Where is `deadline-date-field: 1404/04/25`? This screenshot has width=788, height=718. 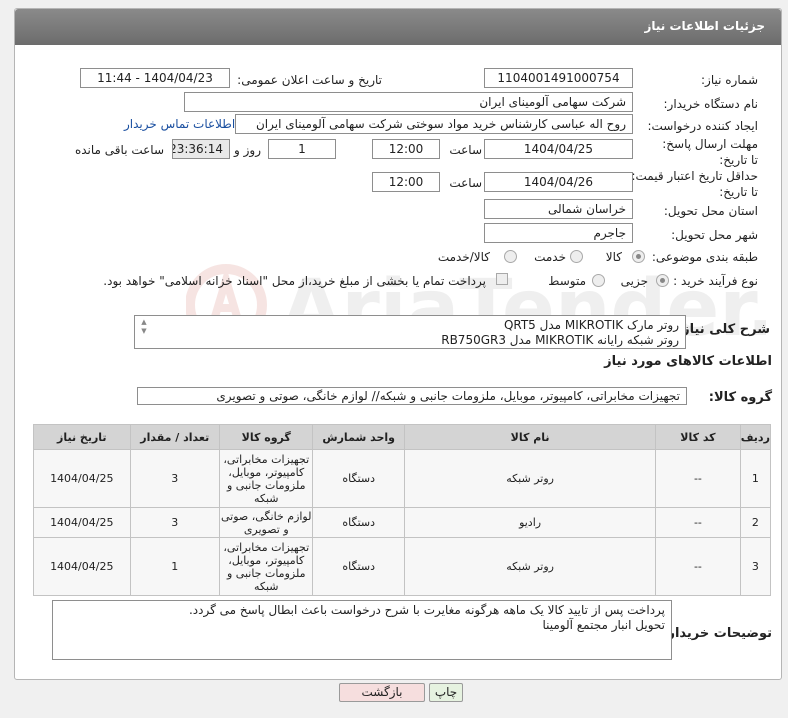 deadline-date-field: 1404/04/25 is located at coordinates (558, 149).